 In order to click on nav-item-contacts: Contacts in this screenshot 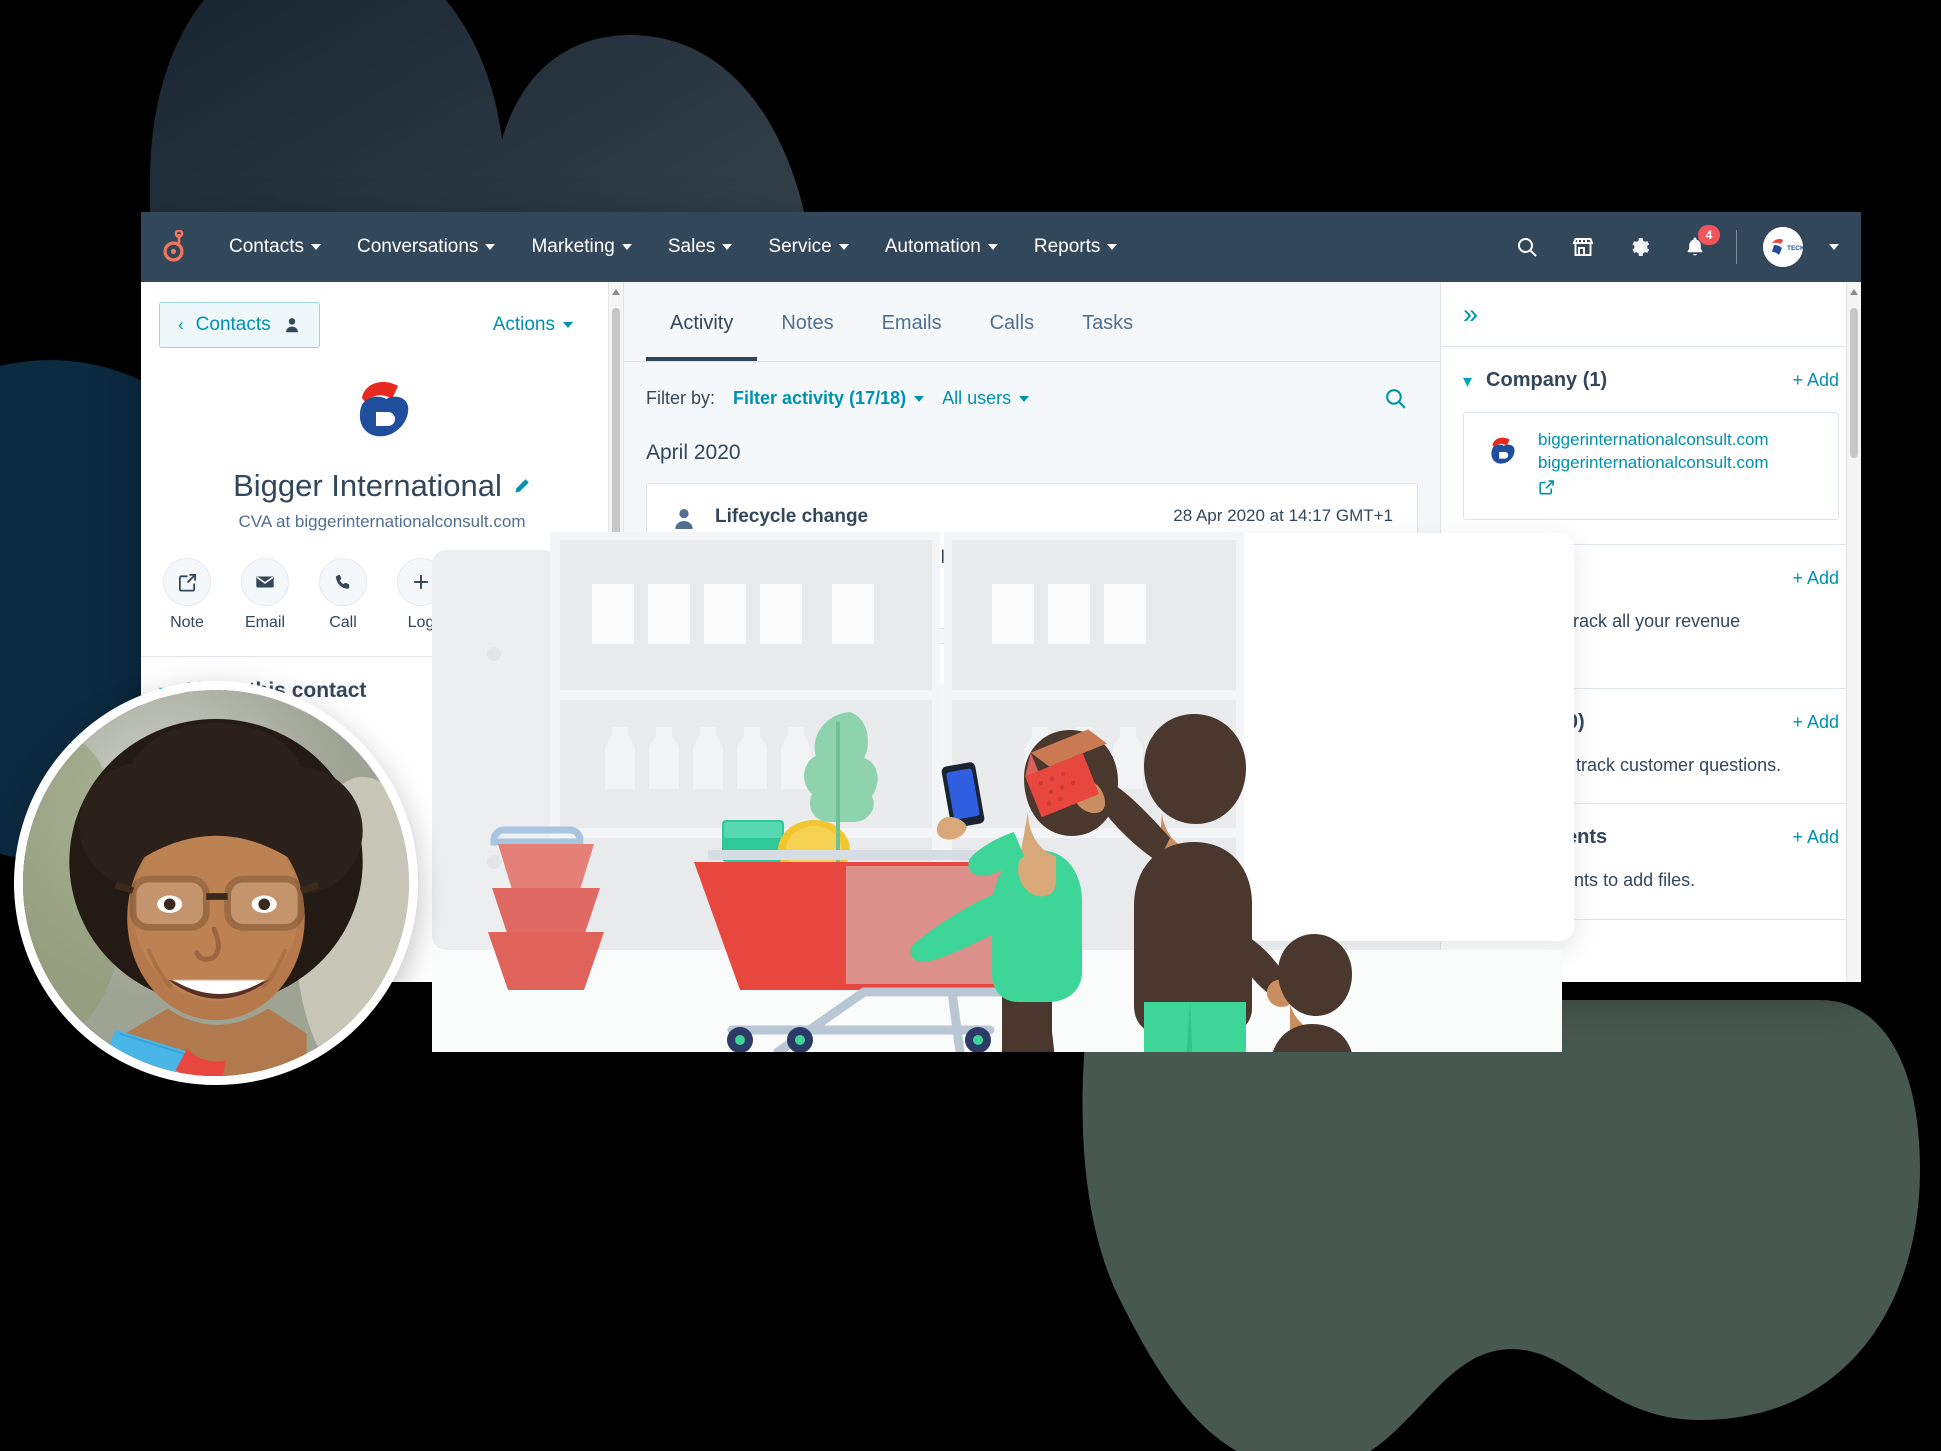, I will do `click(275, 247)`.